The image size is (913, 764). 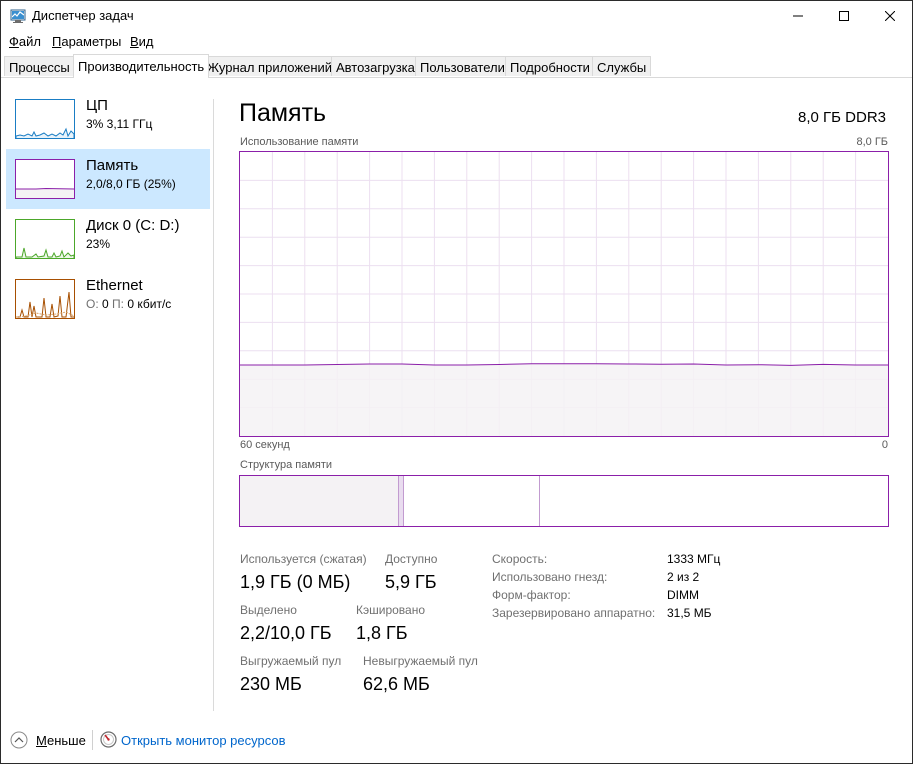 I want to click on task-manager-icon, so click(x=18, y=16).